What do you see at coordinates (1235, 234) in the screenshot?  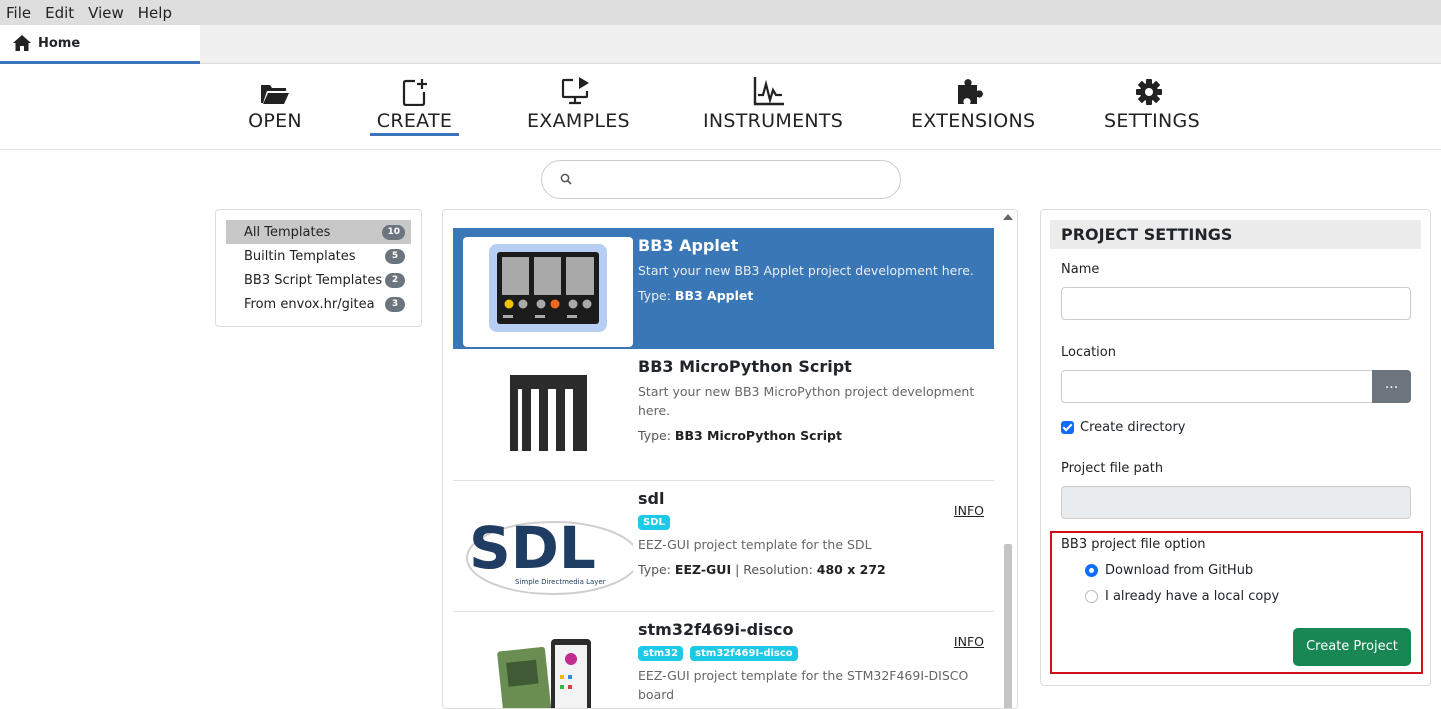 I see `project-settings-header: PROJECT SETTINGS` at bounding box center [1235, 234].